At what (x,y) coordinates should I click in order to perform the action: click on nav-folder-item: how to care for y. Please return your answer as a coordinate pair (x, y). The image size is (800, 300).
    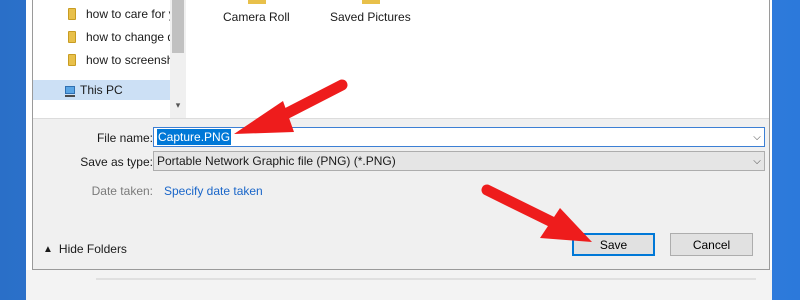
    Looking at the image, I should click on (102, 14).